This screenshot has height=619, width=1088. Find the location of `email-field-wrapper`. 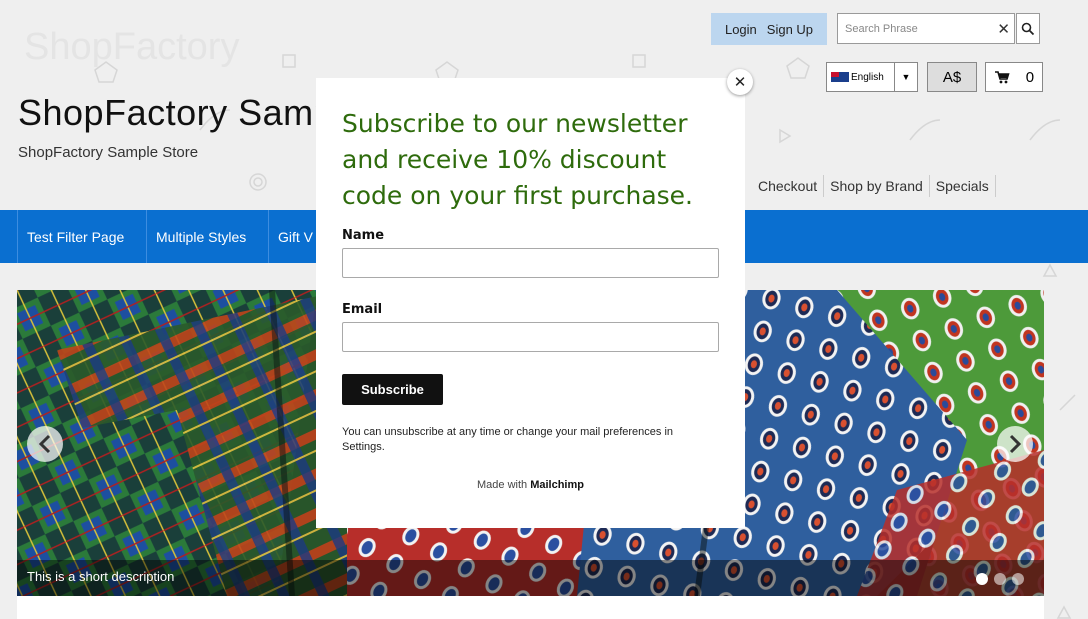

email-field-wrapper is located at coordinates (530, 337).